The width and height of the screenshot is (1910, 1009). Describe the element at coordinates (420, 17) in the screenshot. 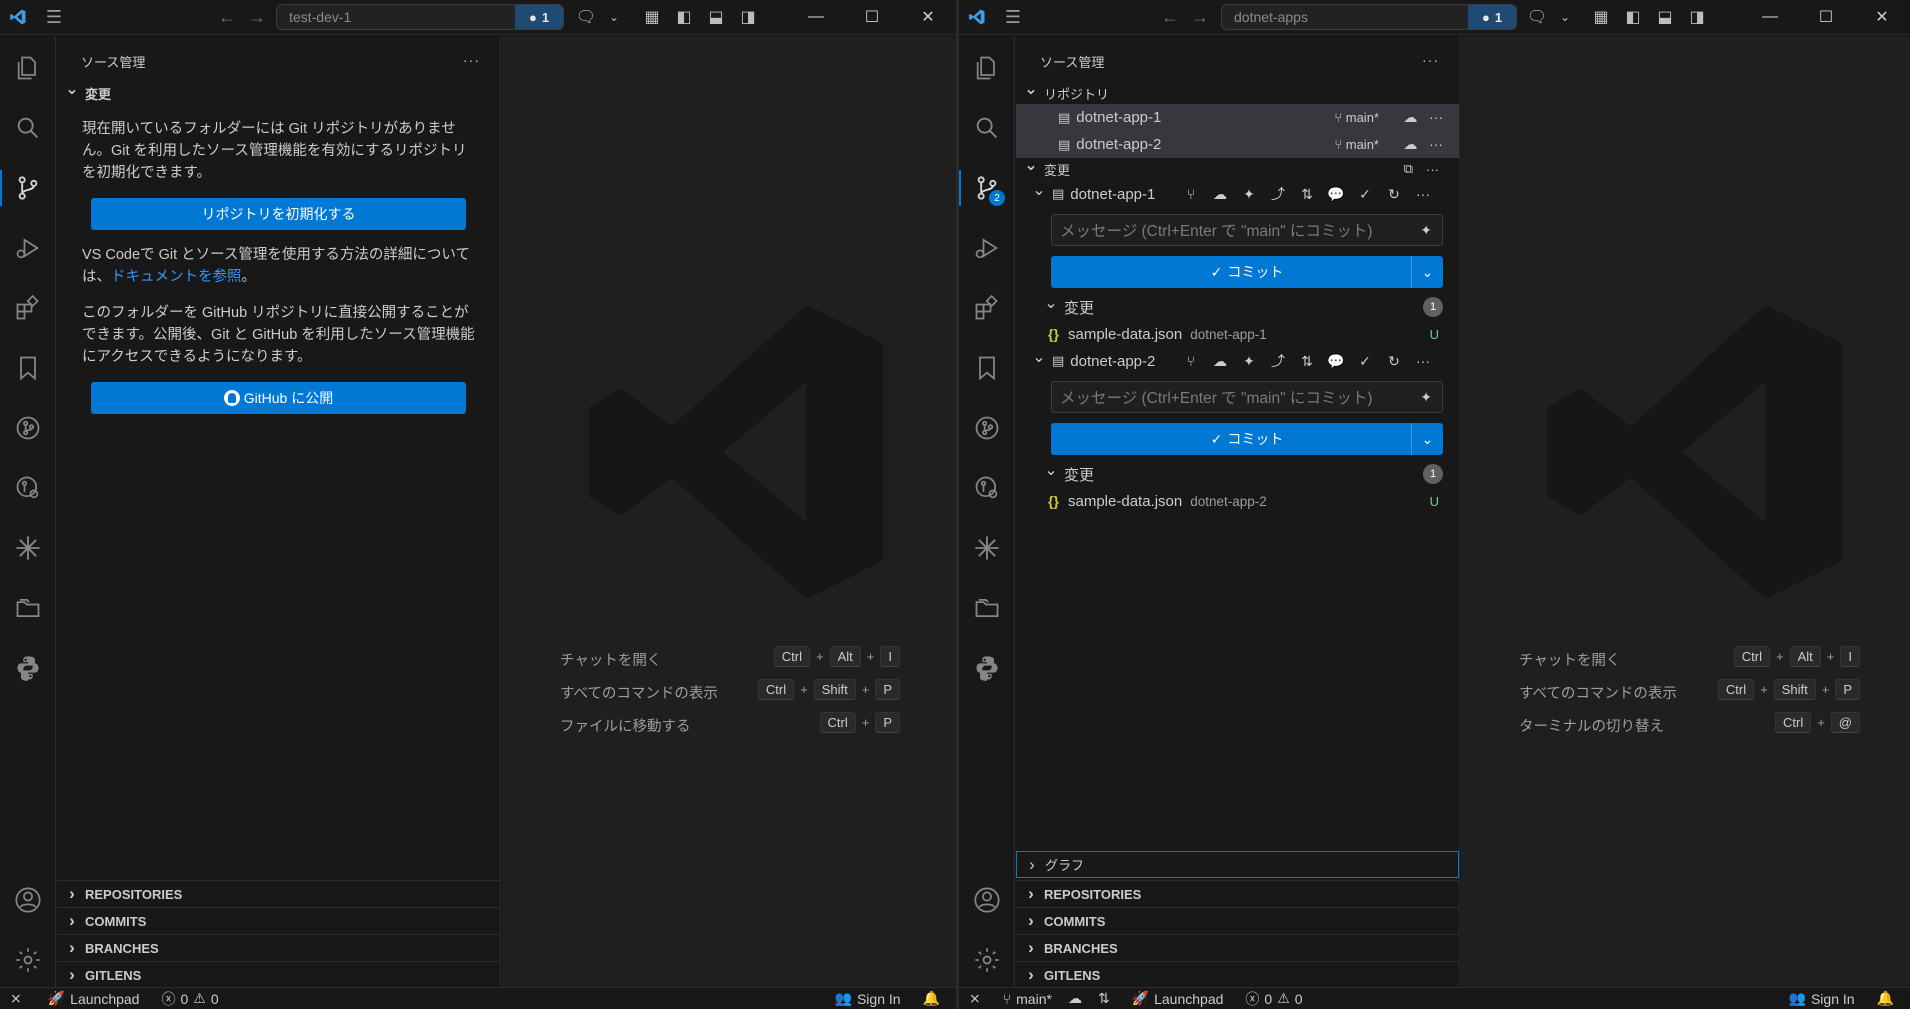

I see `command-center-search: test-dev-1 ● 1` at that location.